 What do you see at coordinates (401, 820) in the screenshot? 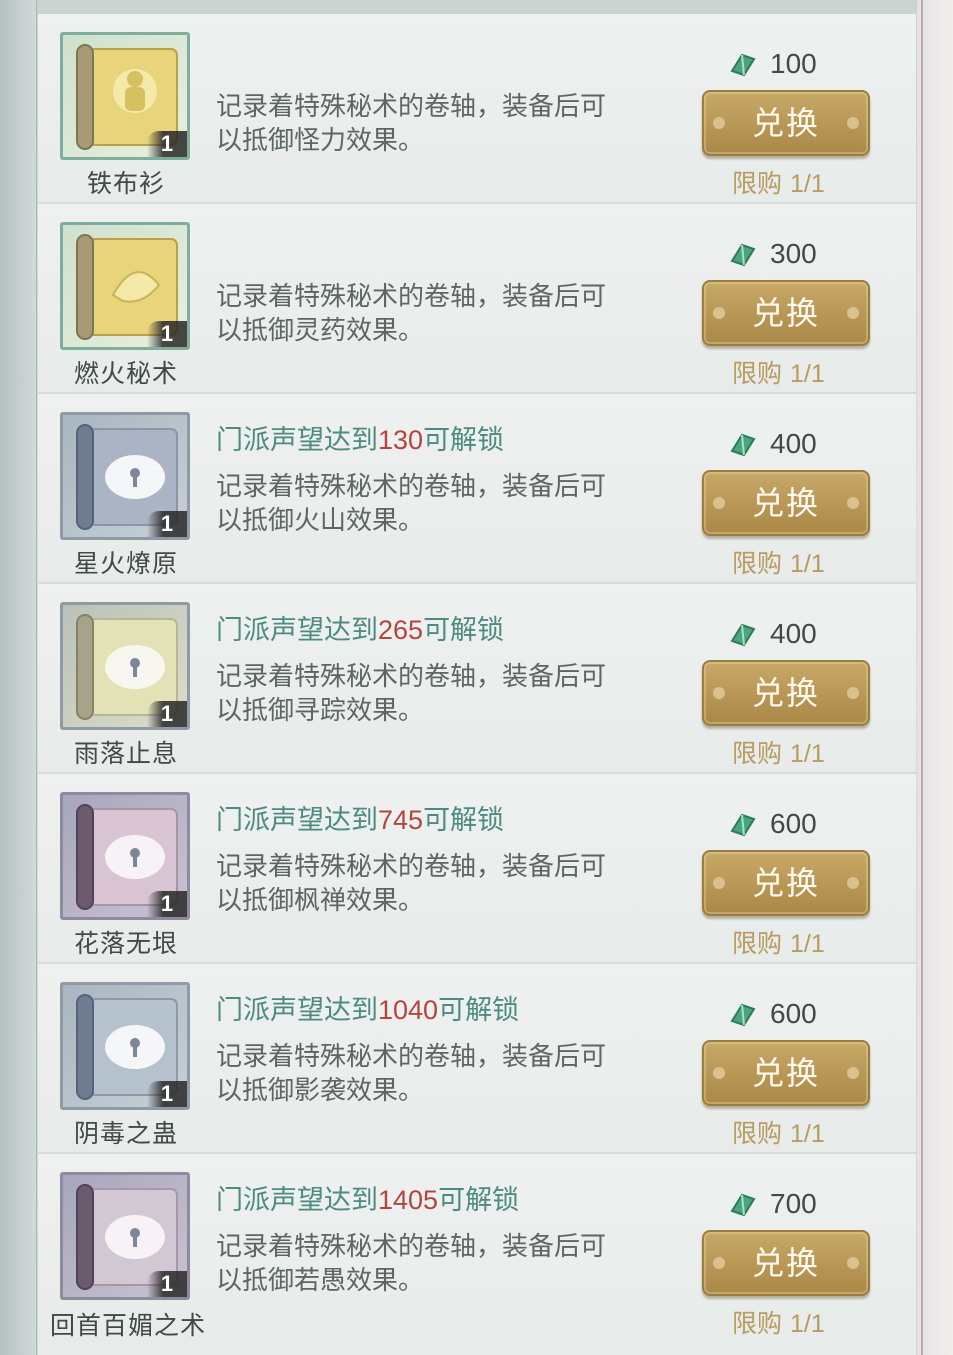
I see `unlock-value: 745` at bounding box center [401, 820].